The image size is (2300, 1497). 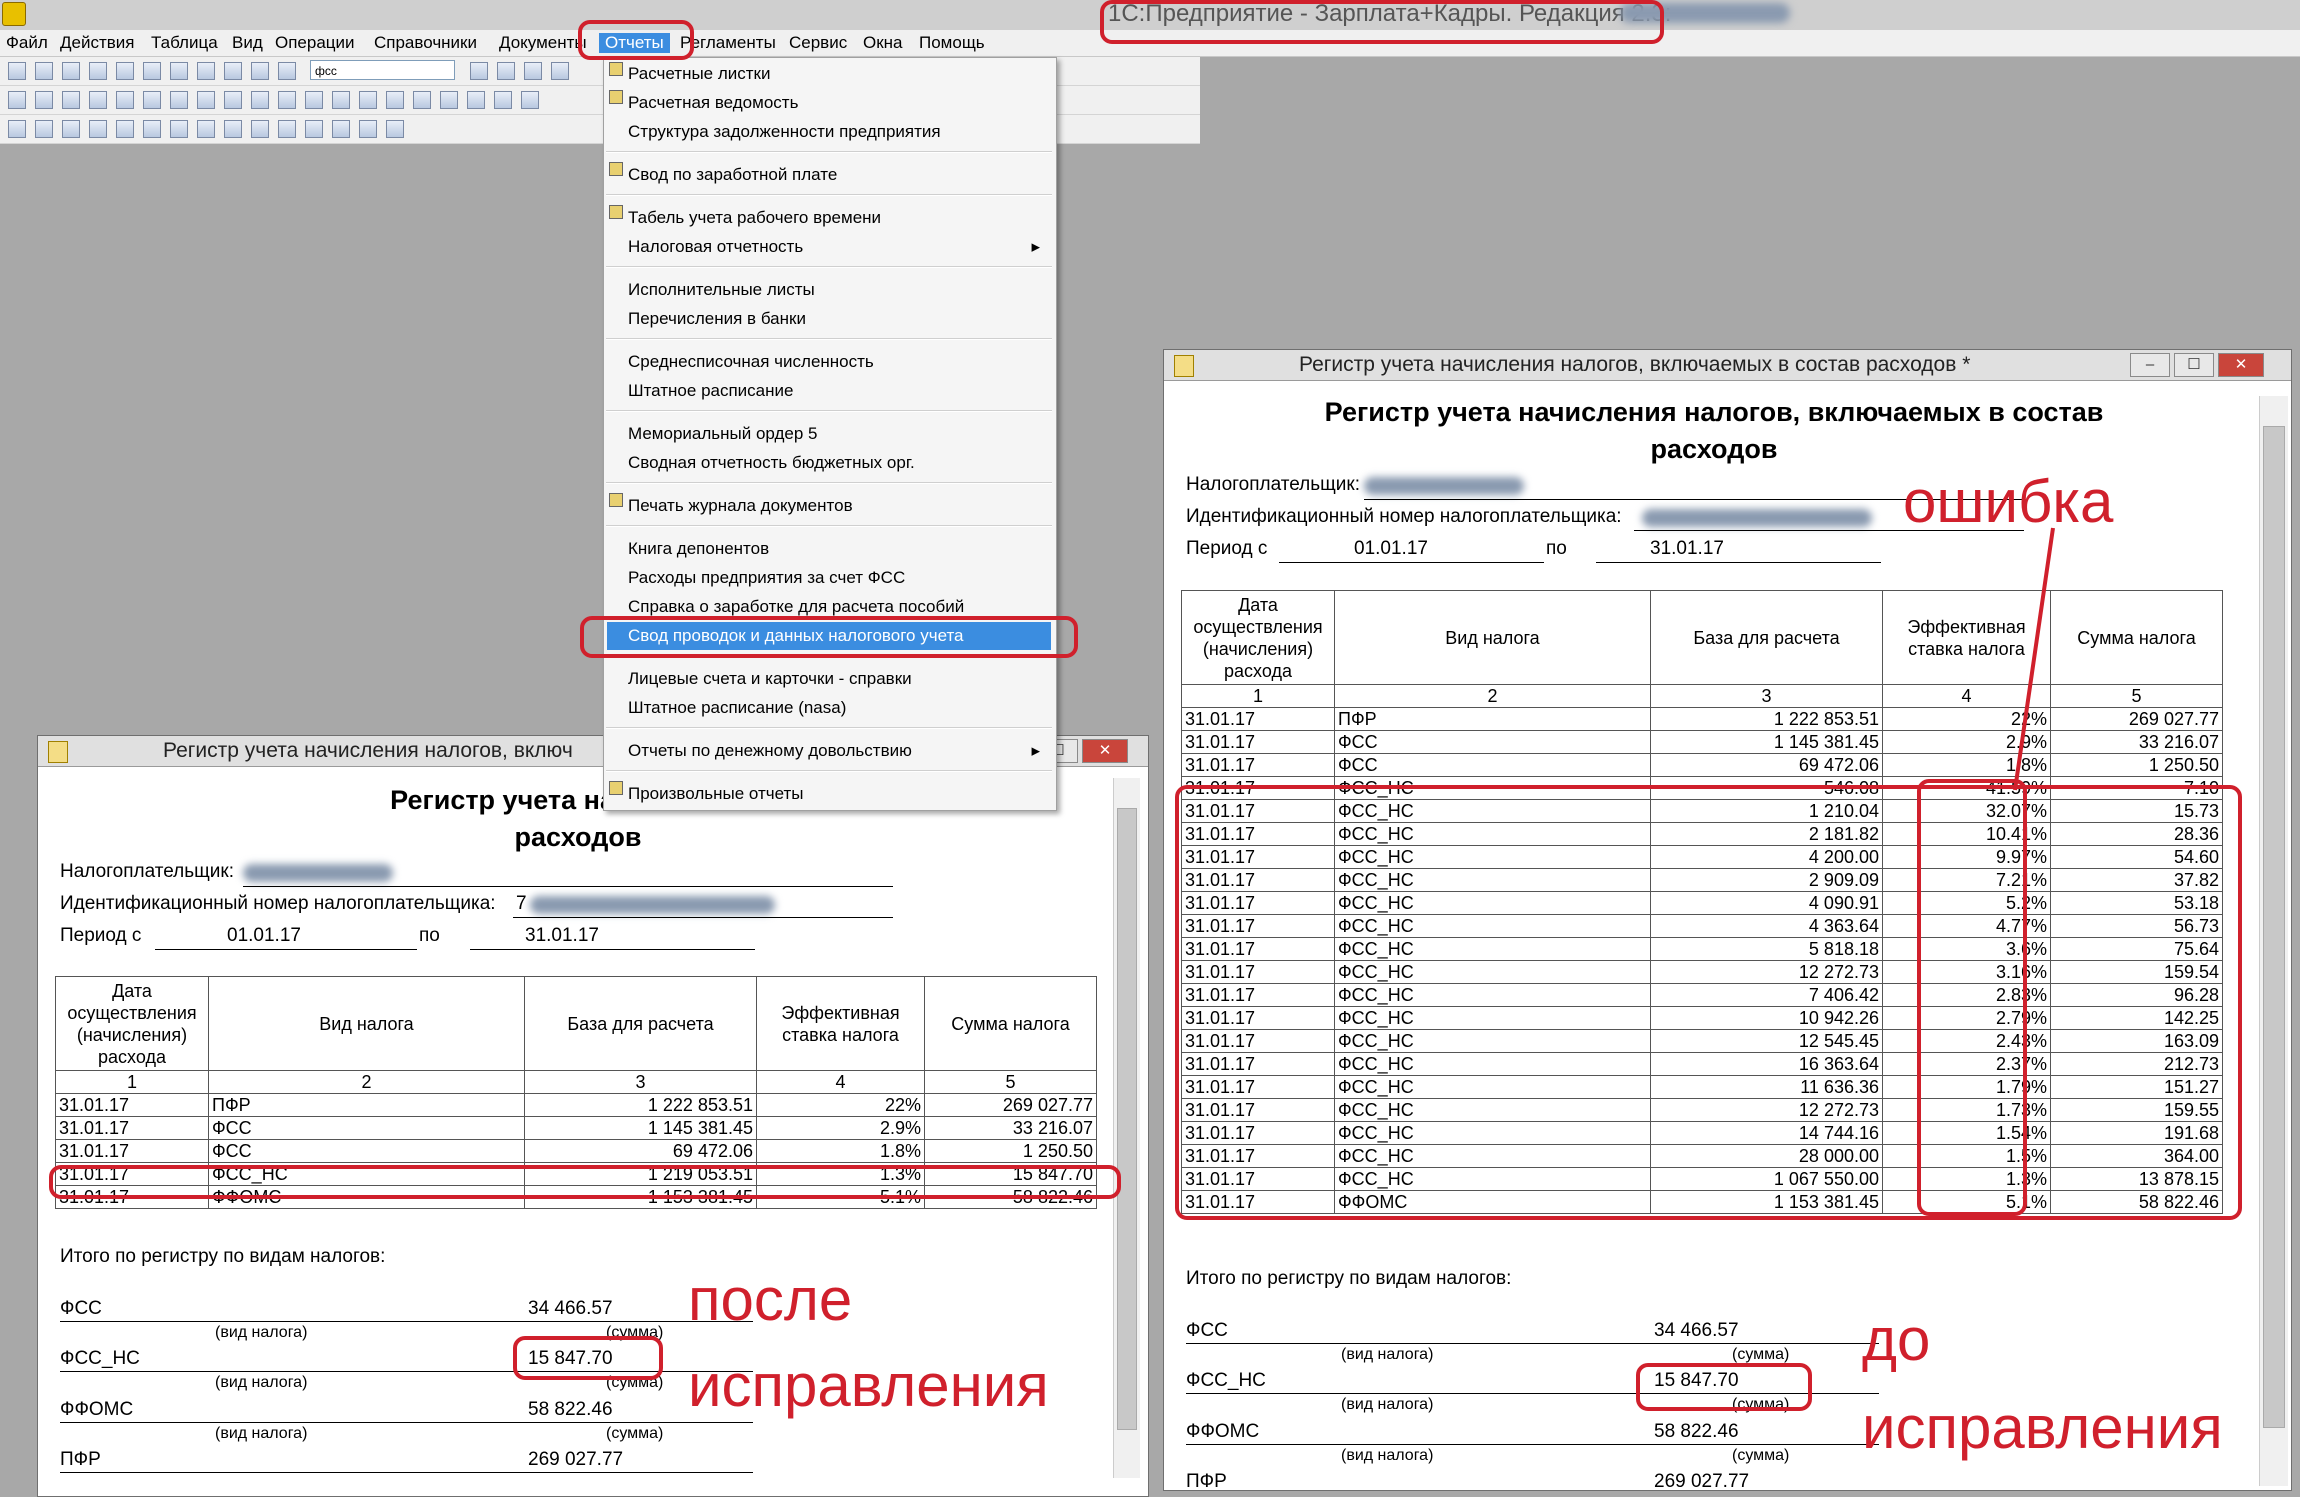 What do you see at coordinates (1896, 1339) in the screenshot?
I see `annotation-before-line1: до` at bounding box center [1896, 1339].